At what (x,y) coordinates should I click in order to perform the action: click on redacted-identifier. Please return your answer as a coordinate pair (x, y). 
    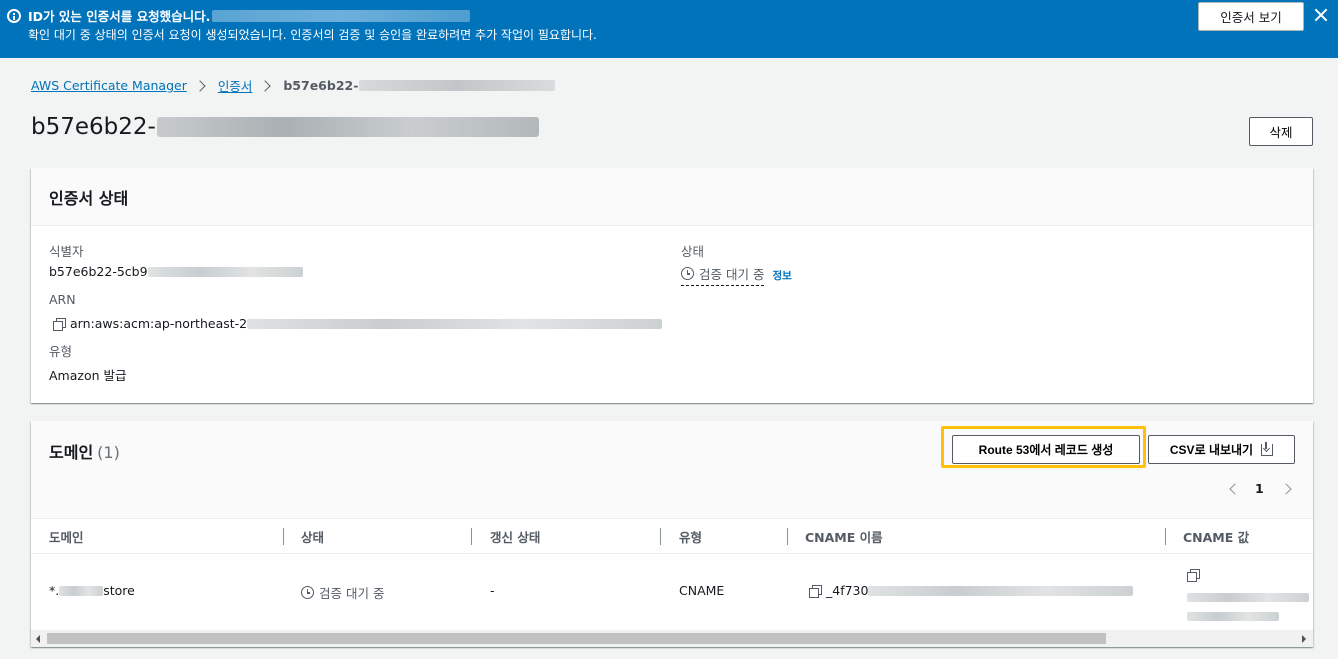
    Looking at the image, I should click on (225, 271).